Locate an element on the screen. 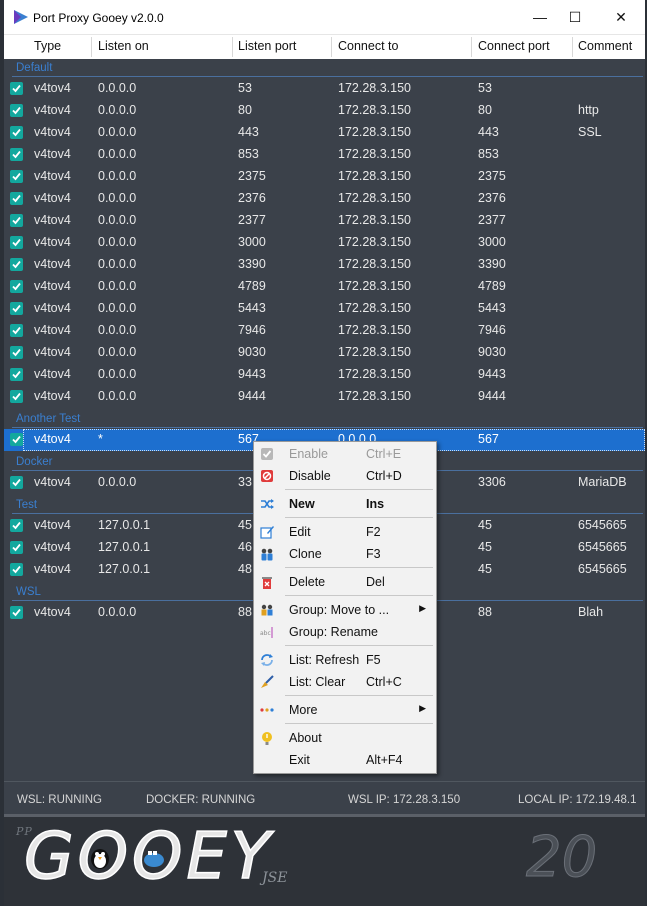  column-comment: Comment is located at coordinates (605, 46).